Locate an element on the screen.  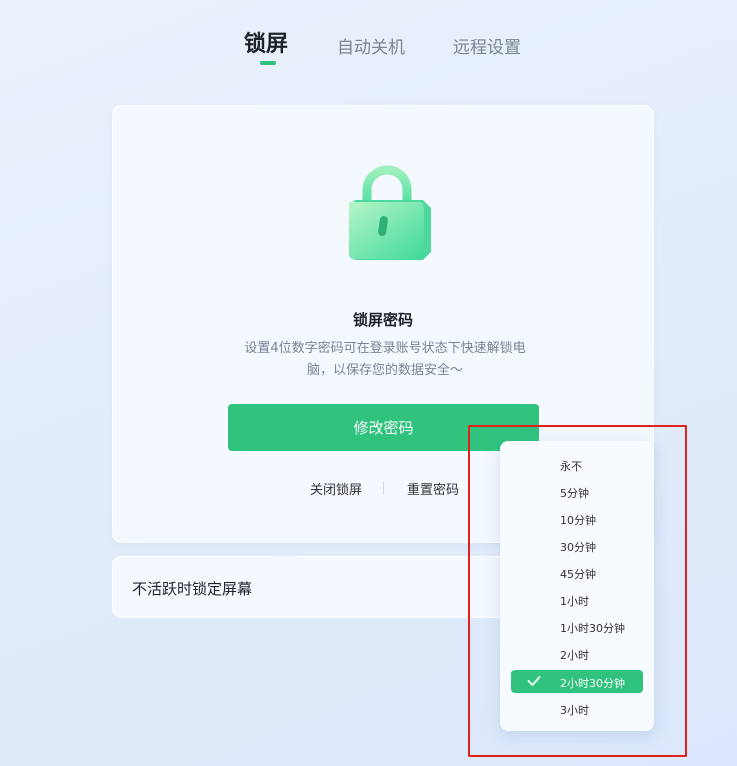
option-3h: 3小时 is located at coordinates (577, 708).